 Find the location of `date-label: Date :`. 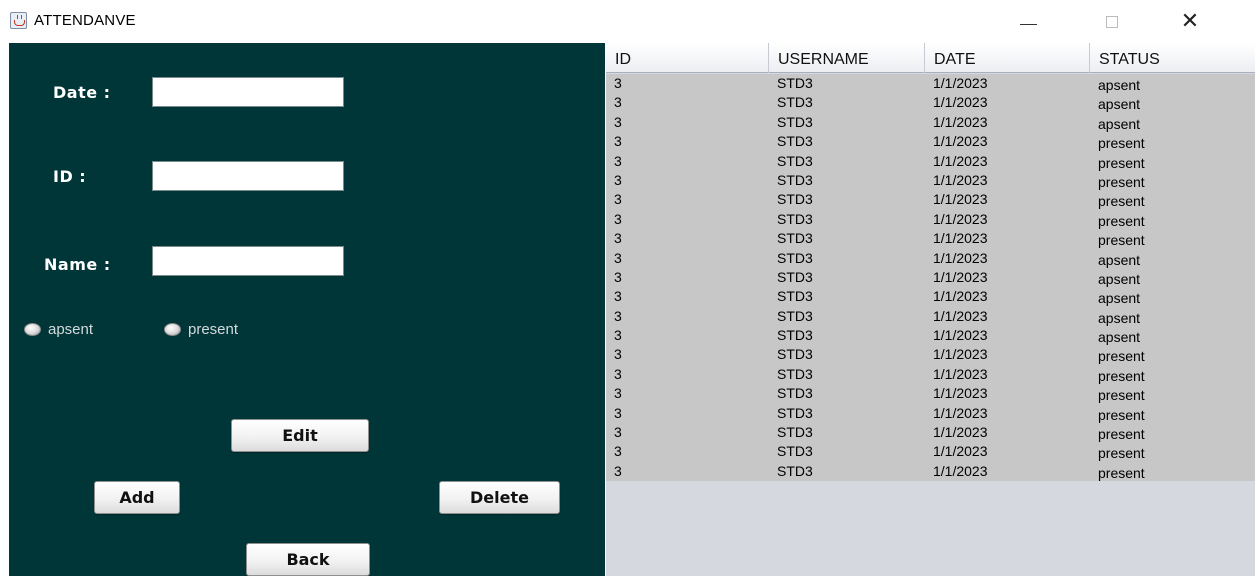

date-label: Date : is located at coordinates (82, 92).